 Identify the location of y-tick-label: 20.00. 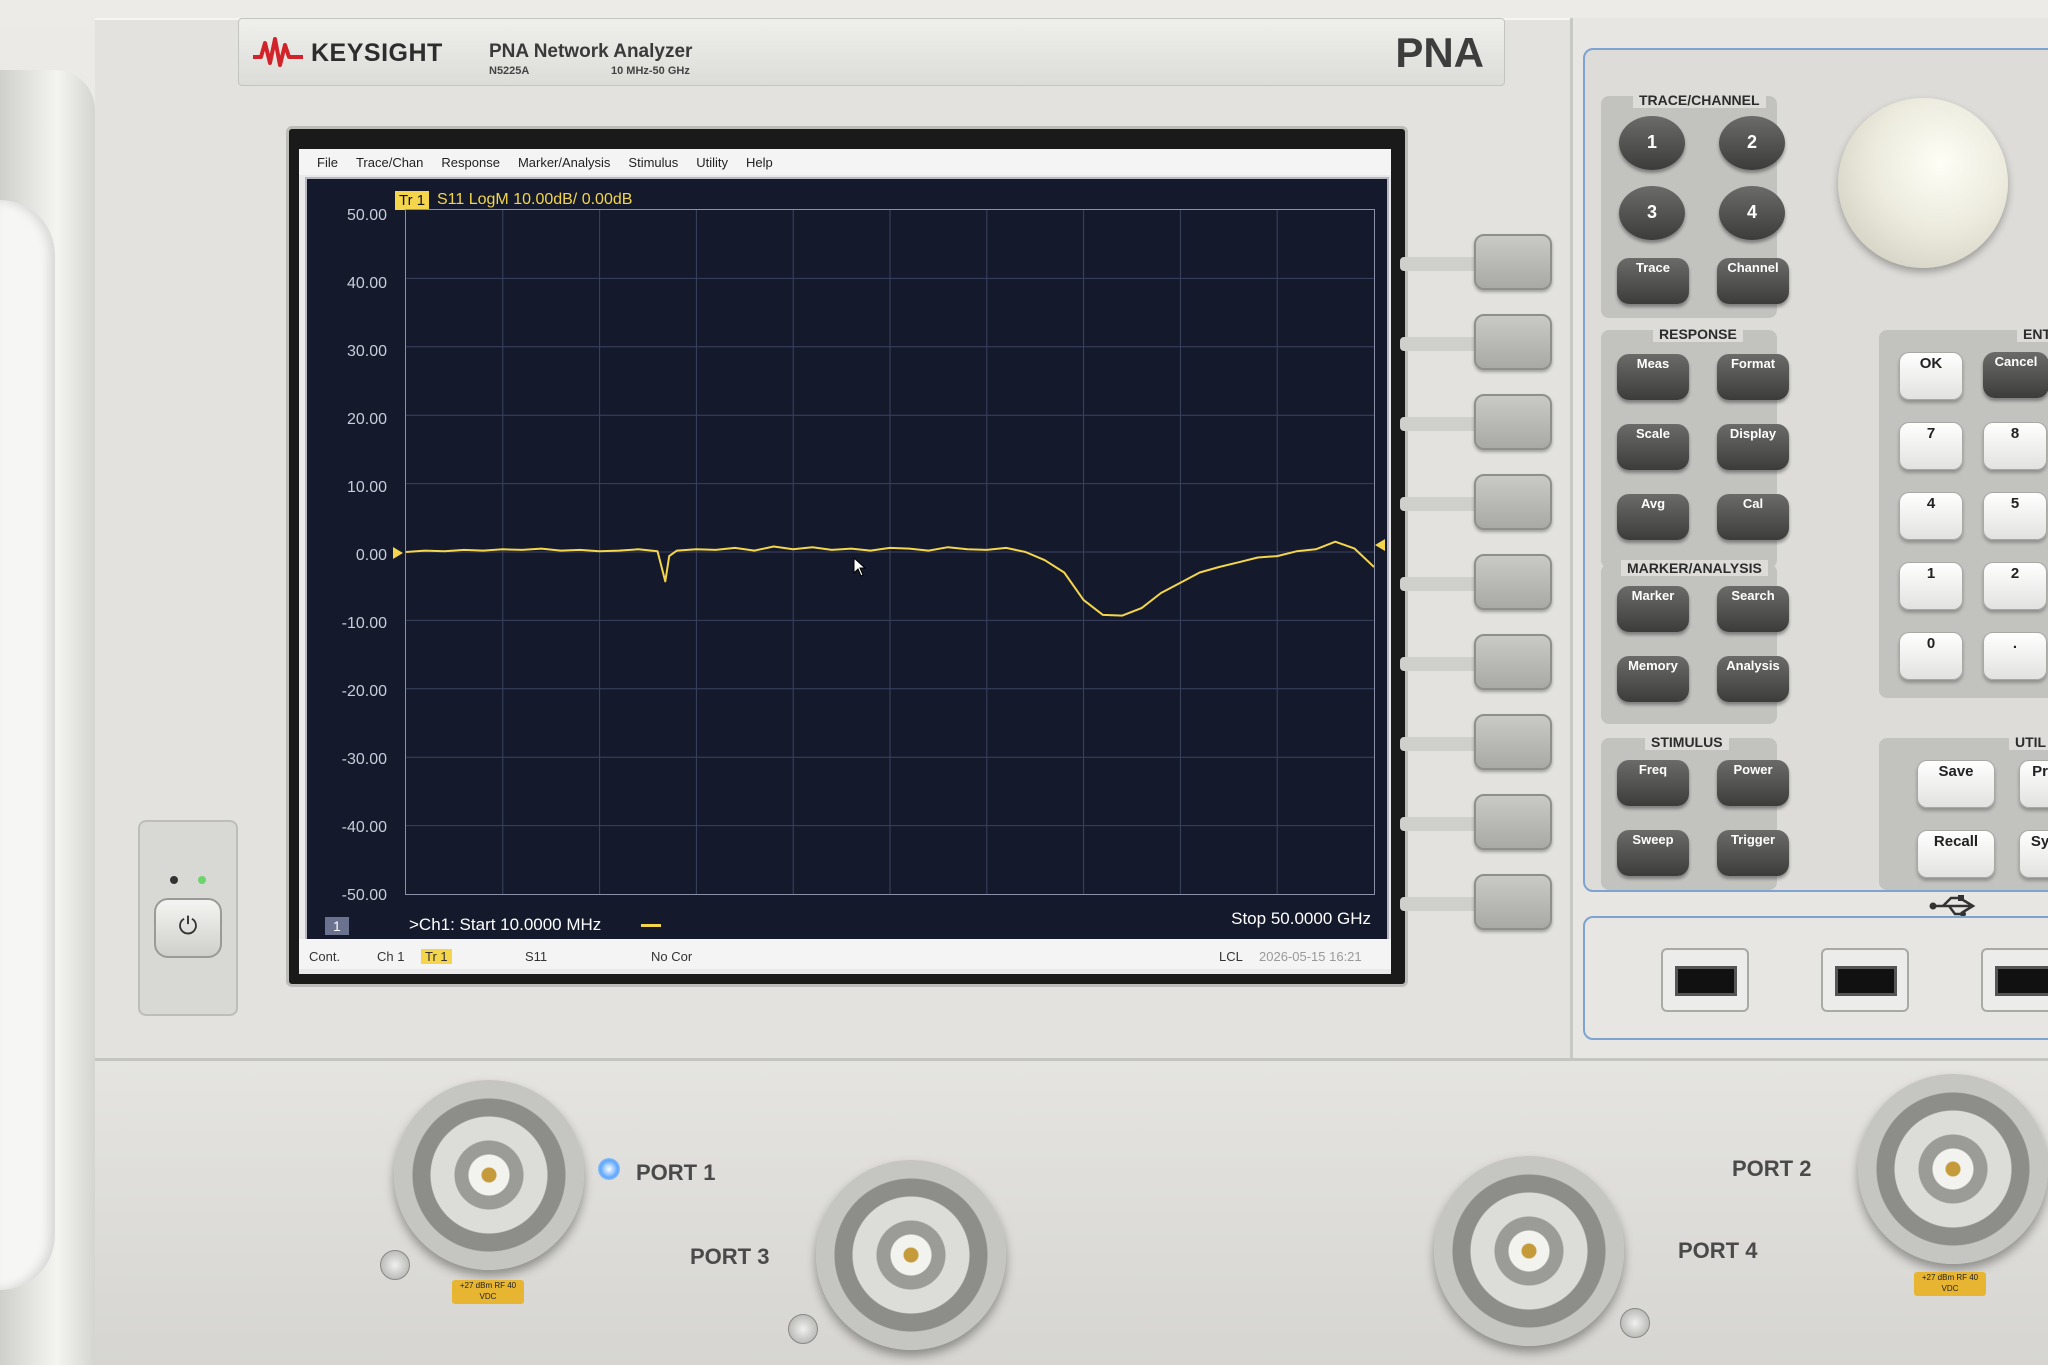
(366, 419).